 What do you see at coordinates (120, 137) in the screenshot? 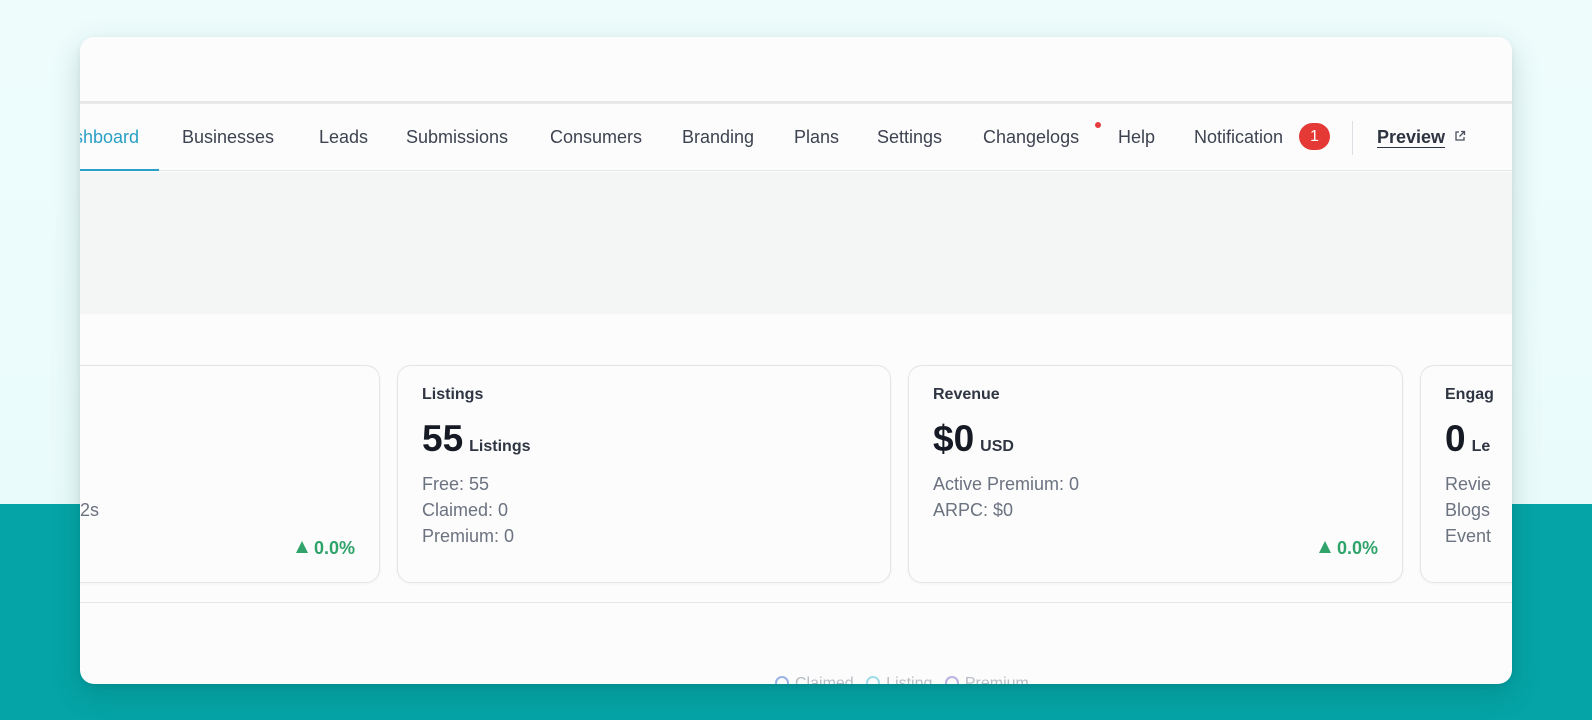
I see `tab-dashboard: shboard` at bounding box center [120, 137].